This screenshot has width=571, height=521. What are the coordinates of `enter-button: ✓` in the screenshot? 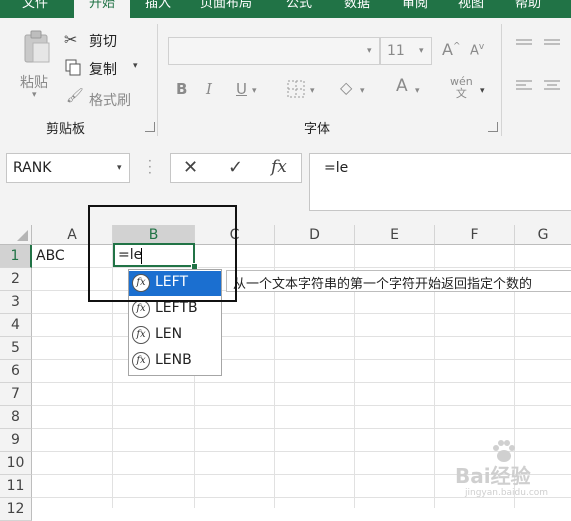 It's located at (235, 167).